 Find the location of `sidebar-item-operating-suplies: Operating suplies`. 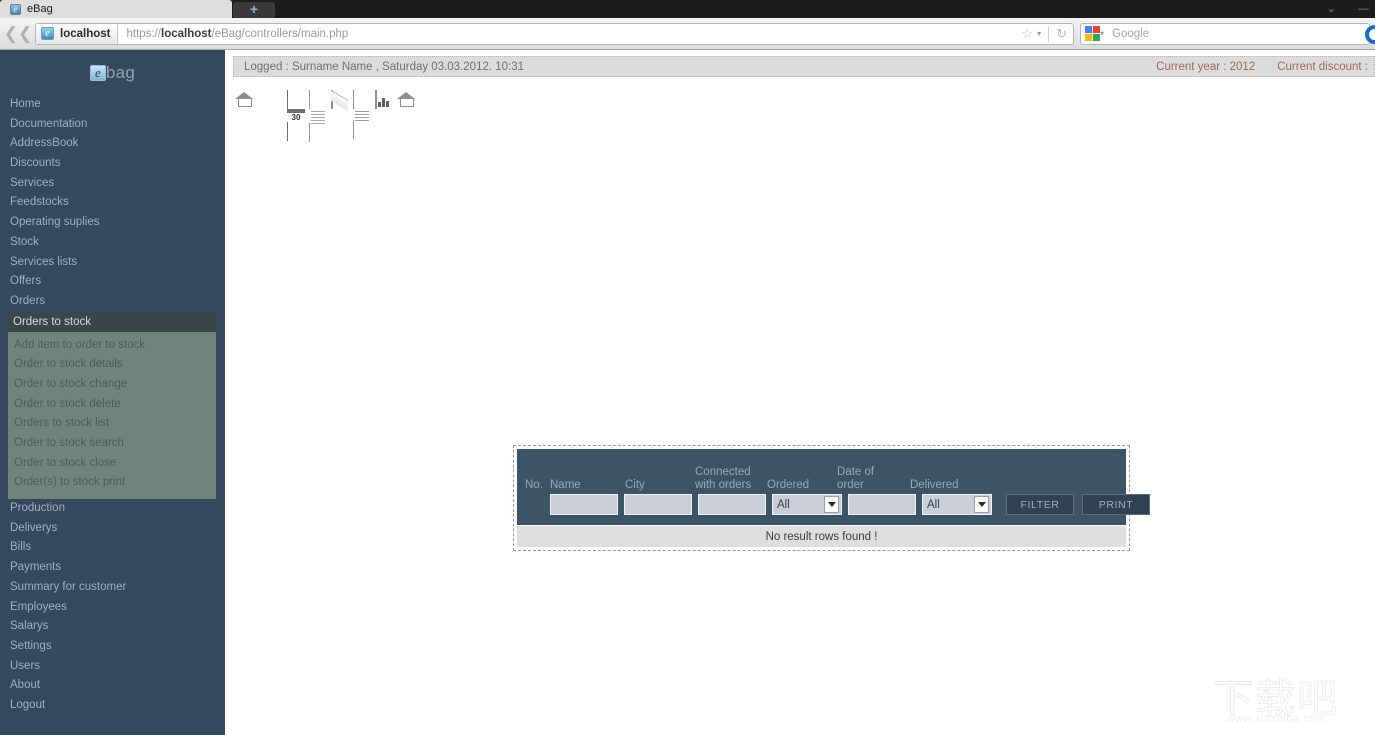

sidebar-item-operating-suplies: Operating suplies is located at coordinates (112, 223).